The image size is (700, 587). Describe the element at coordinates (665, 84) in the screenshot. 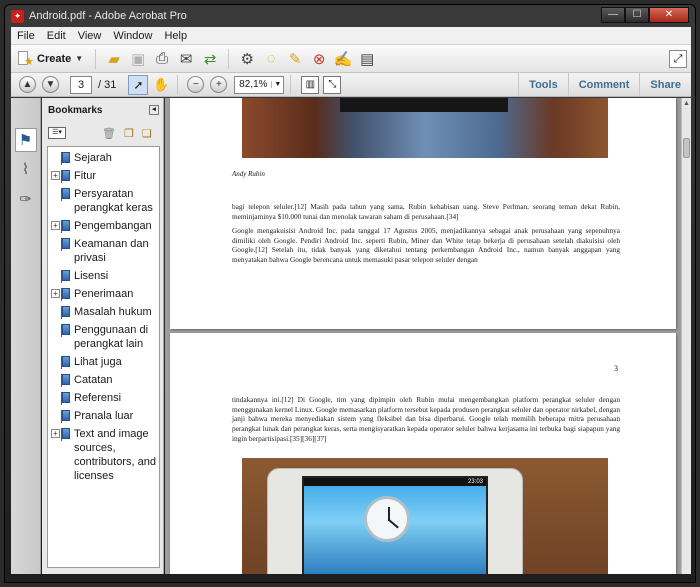

I see `share-link: Share` at that location.